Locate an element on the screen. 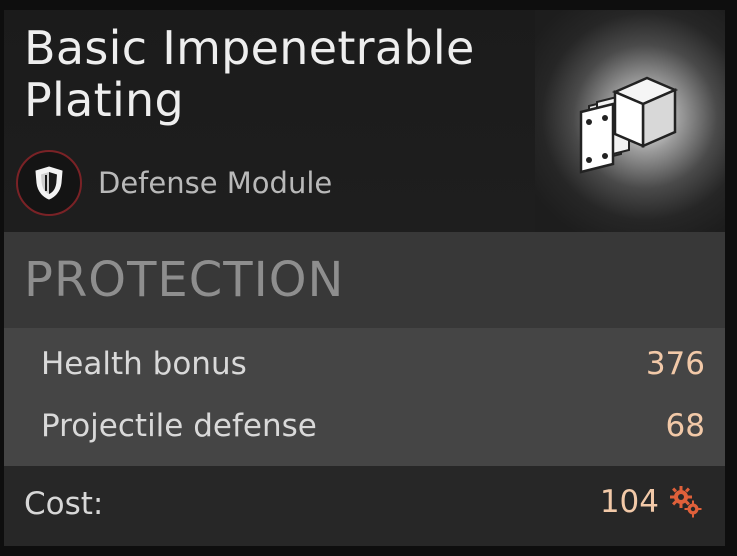 Image resolution: width=737 pixels, height=556 pixels. cost-value-group: 104 is located at coordinates (651, 502).